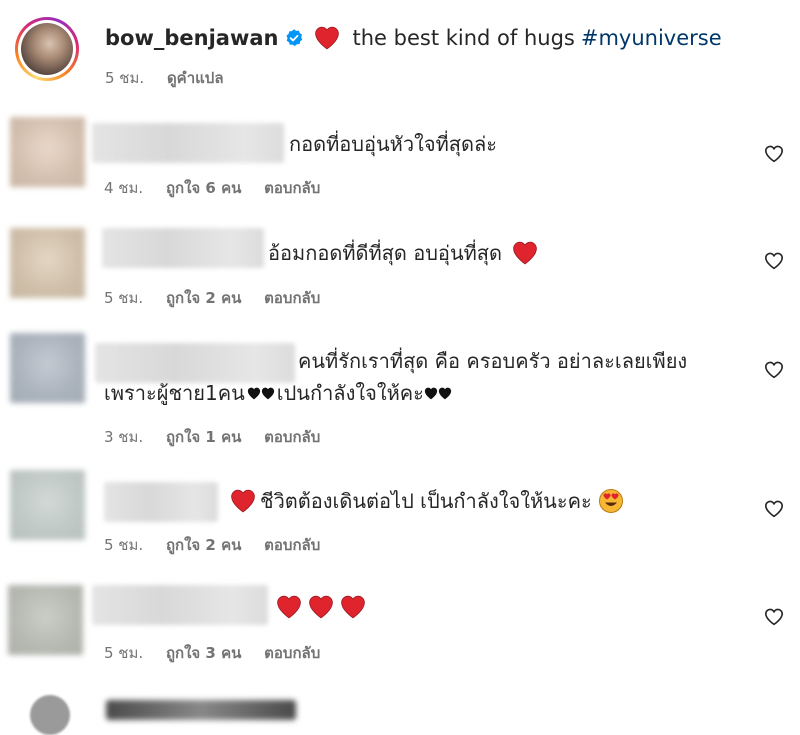 This screenshot has width=800, height=735. What do you see at coordinates (610, 501) in the screenshot?
I see `heart-eyes-emoji` at bounding box center [610, 501].